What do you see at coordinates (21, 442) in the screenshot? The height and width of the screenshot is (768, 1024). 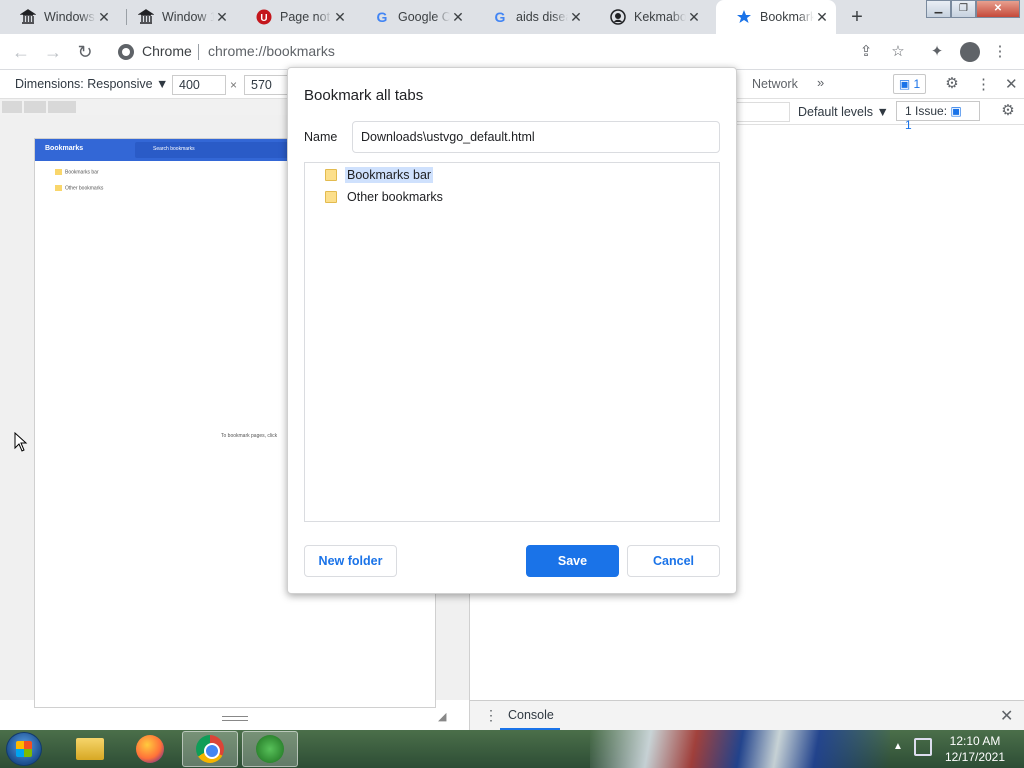 I see `cursor-icon` at bounding box center [21, 442].